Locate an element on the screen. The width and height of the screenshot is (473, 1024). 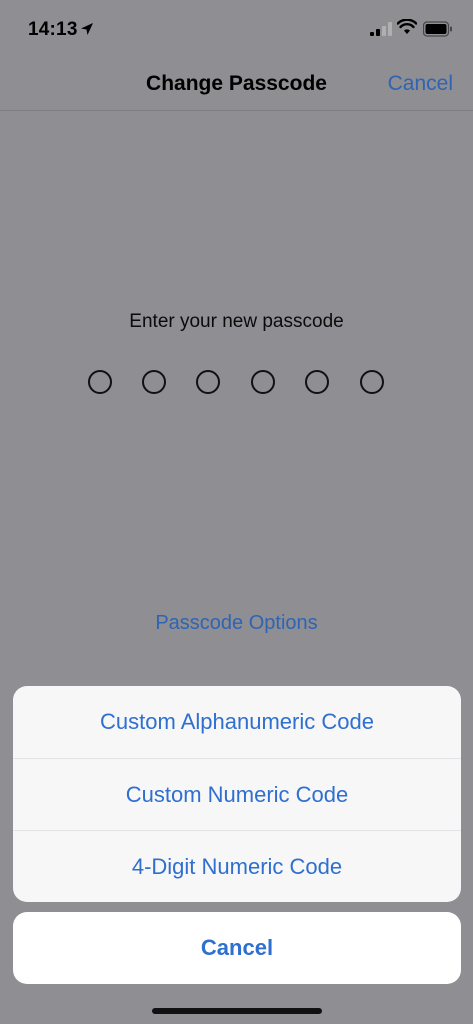
custom-alphanumeric-code-option: Custom Alphanumeric Code is located at coordinates (237, 722).